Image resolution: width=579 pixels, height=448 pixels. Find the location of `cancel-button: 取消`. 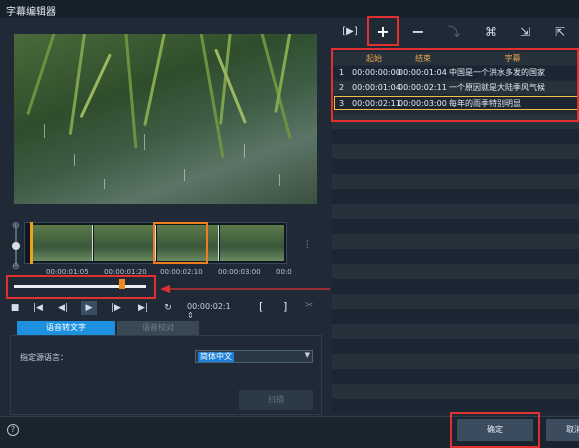

cancel-button: 取消 is located at coordinates (562, 430).